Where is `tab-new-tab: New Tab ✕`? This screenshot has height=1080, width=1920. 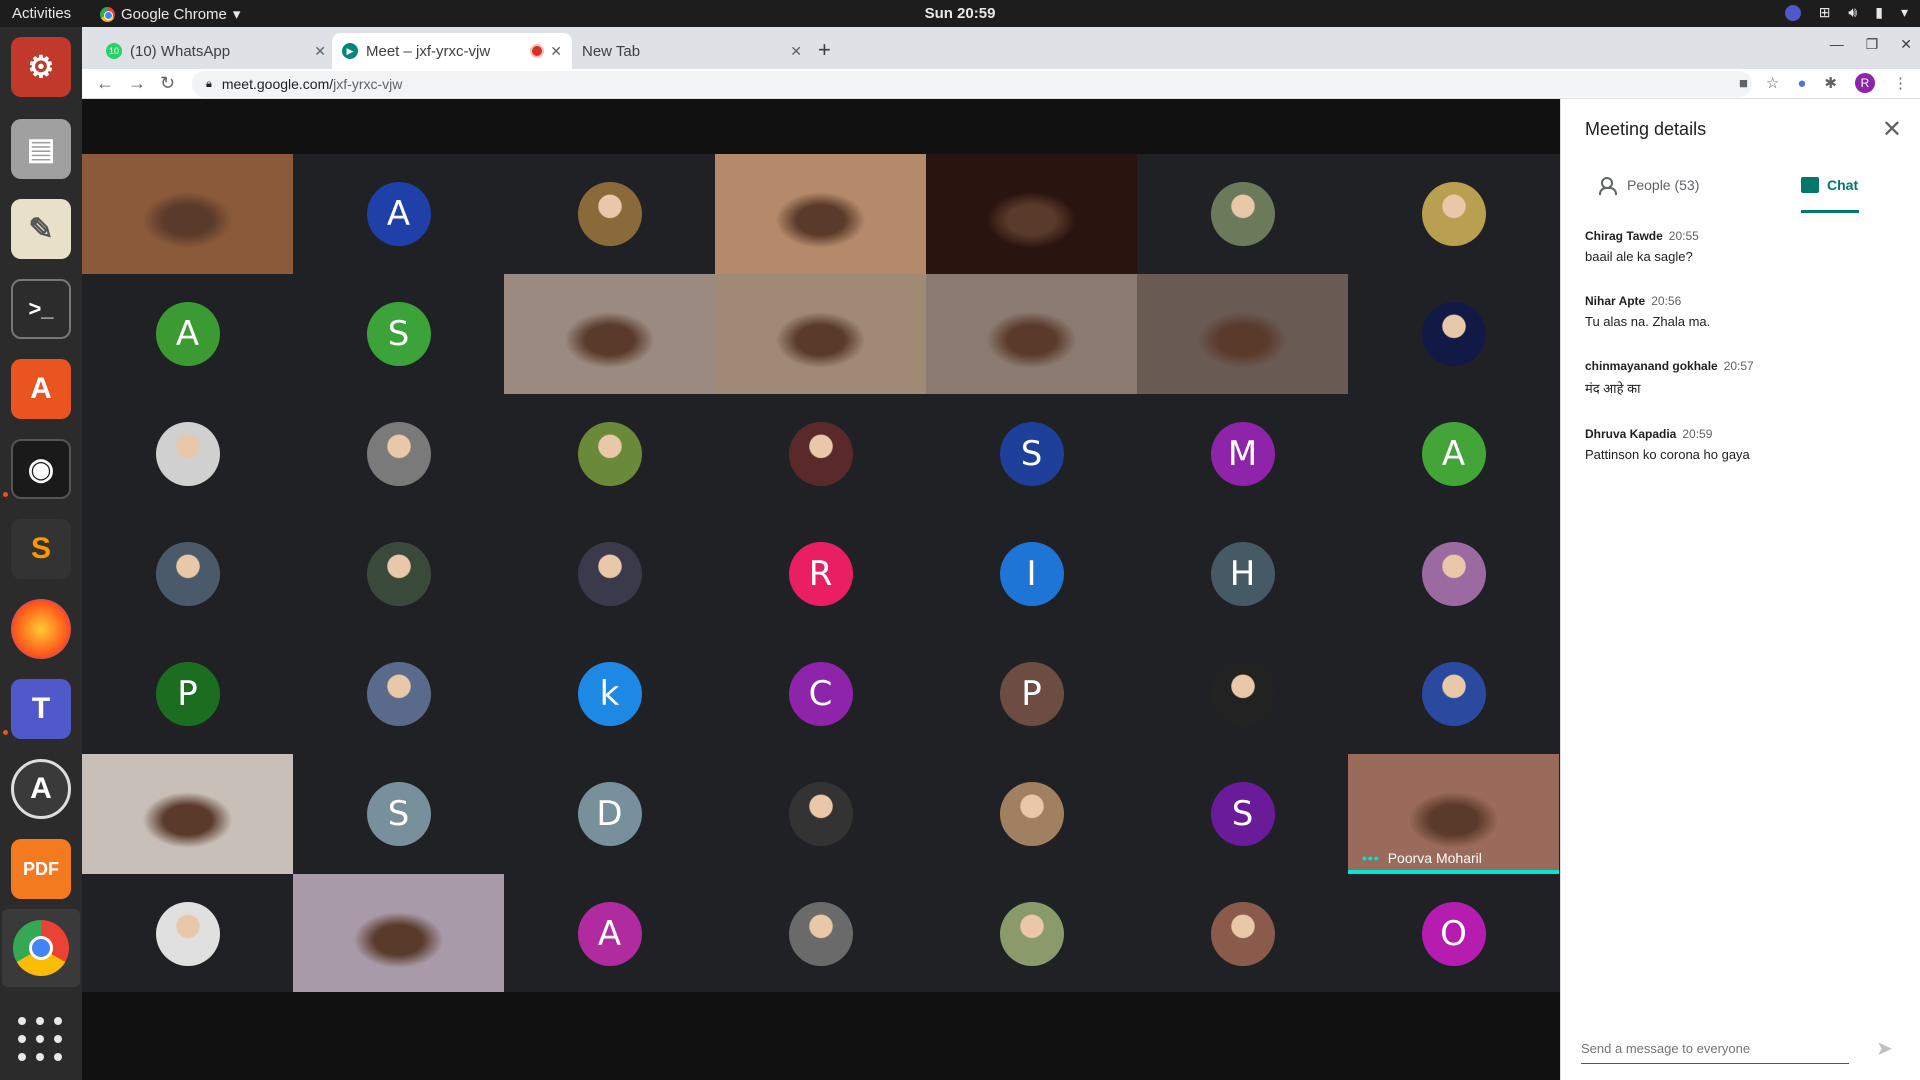
tab-new-tab: New Tab ✕ is located at coordinates (692, 51).